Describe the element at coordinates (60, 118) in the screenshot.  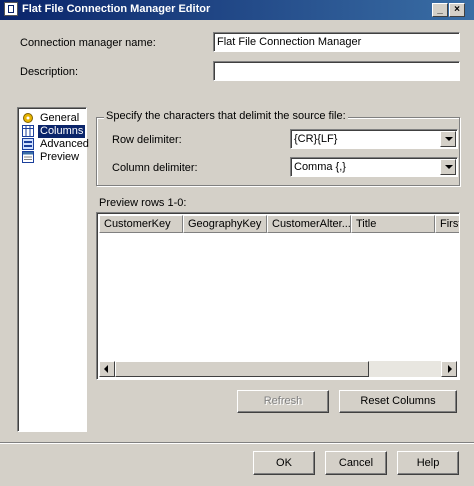
I see `sidebar-item-label: General` at that location.